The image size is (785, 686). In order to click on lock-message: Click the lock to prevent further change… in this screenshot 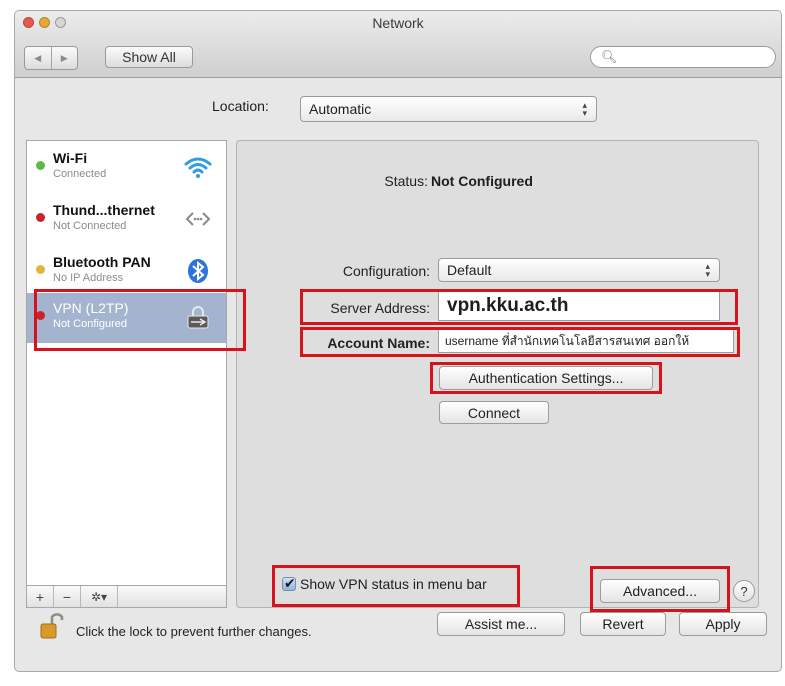, I will do `click(194, 631)`.